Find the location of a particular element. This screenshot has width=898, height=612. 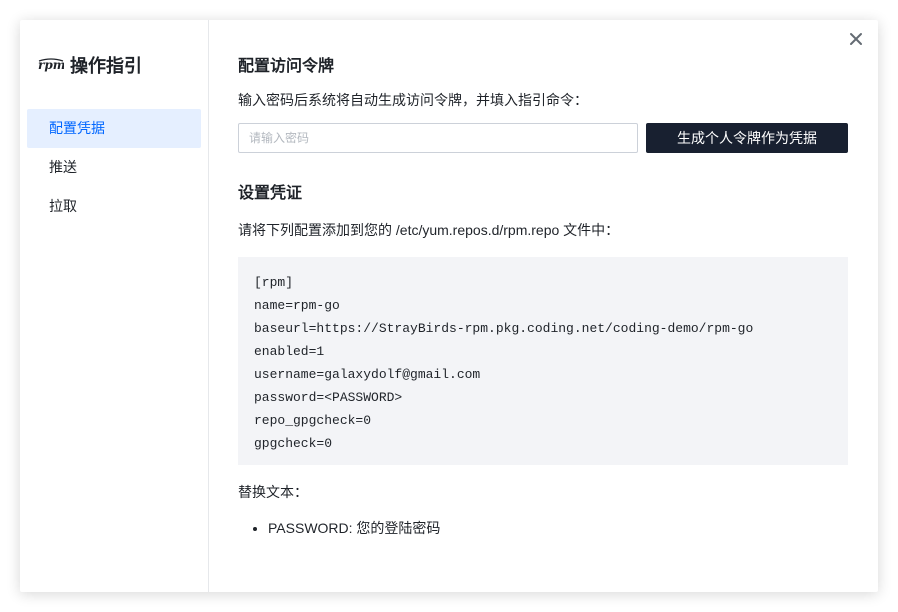

token-row: 生成个人令牌作为凭据 is located at coordinates (543, 138).